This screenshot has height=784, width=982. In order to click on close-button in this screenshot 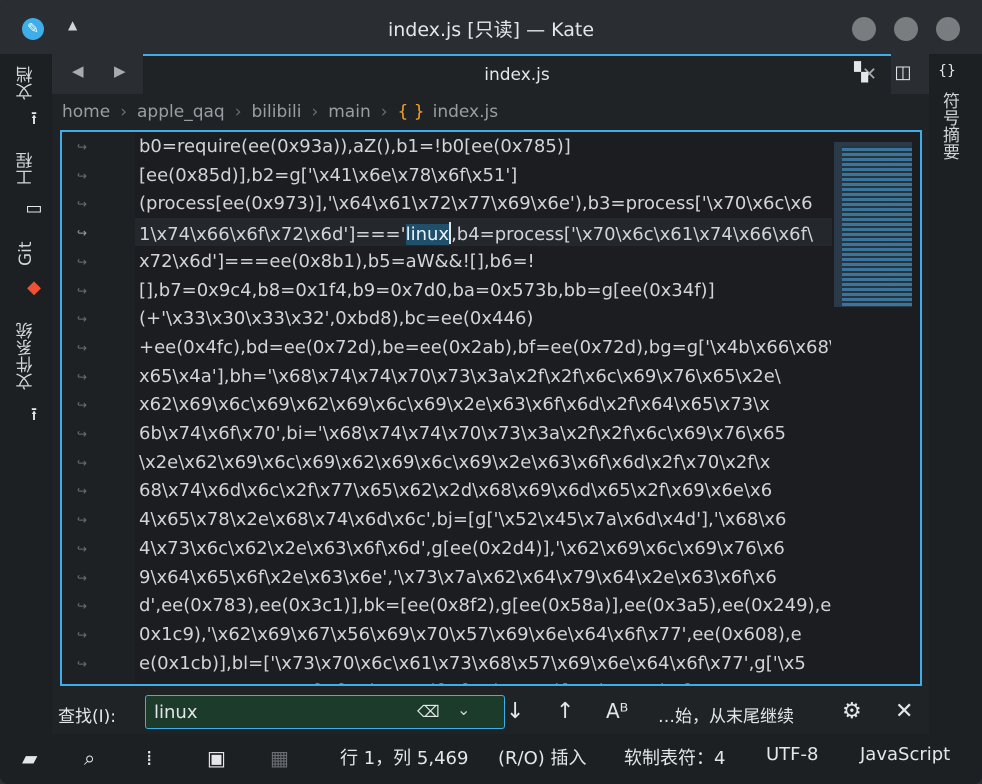, I will do `click(948, 29)`.